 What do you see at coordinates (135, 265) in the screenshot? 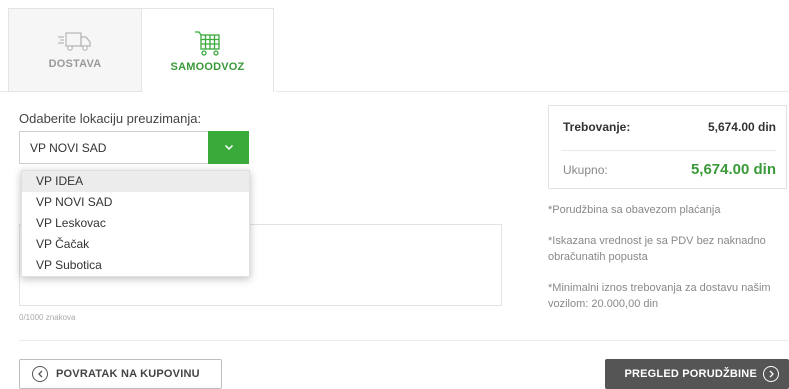
I see `location-option: VP Subotica` at bounding box center [135, 265].